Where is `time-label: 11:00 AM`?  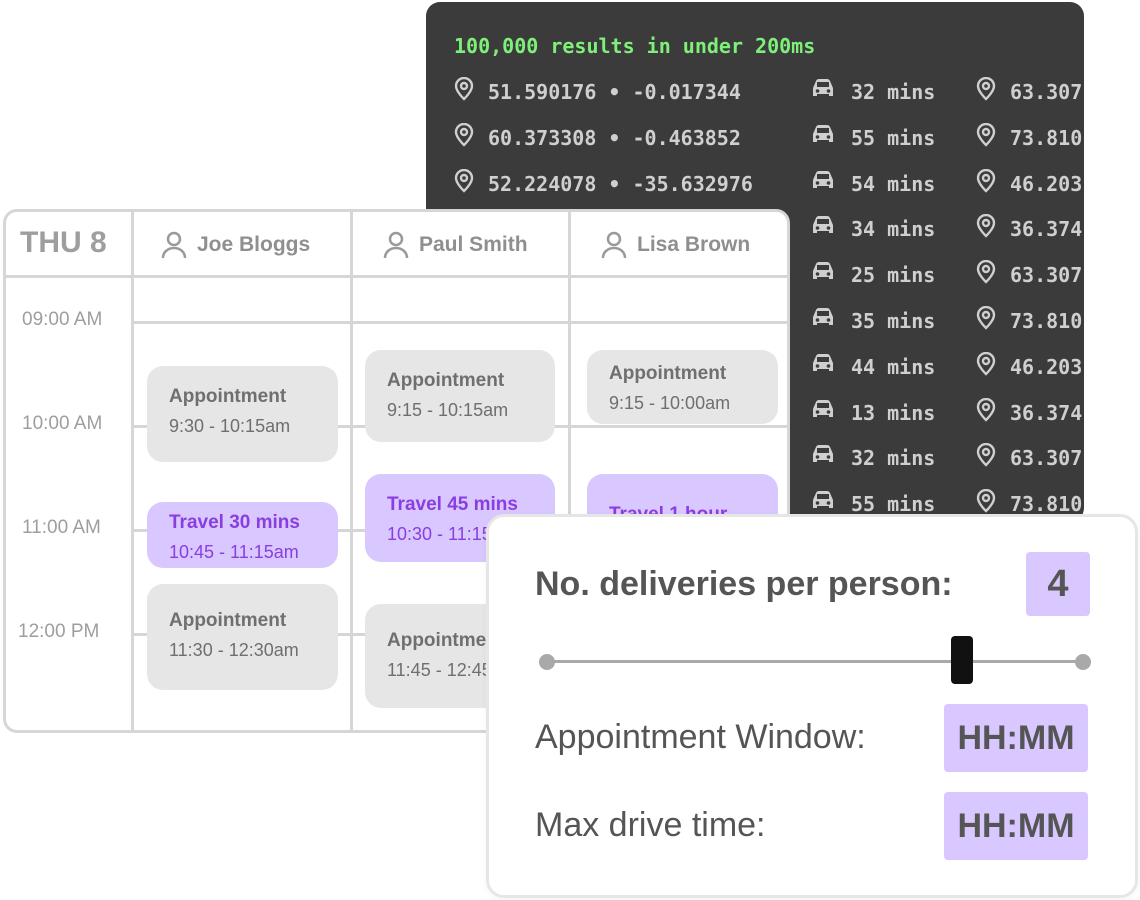
time-label: 11:00 AM is located at coordinates (61, 527).